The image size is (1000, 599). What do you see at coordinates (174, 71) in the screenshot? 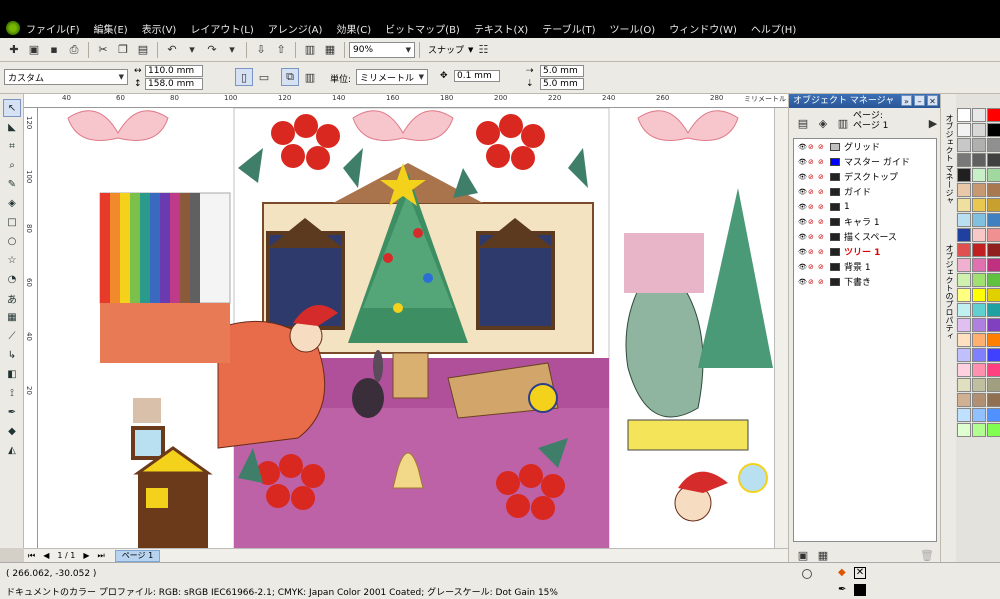
I see `page-width-field: 110.0 mm` at bounding box center [174, 71].